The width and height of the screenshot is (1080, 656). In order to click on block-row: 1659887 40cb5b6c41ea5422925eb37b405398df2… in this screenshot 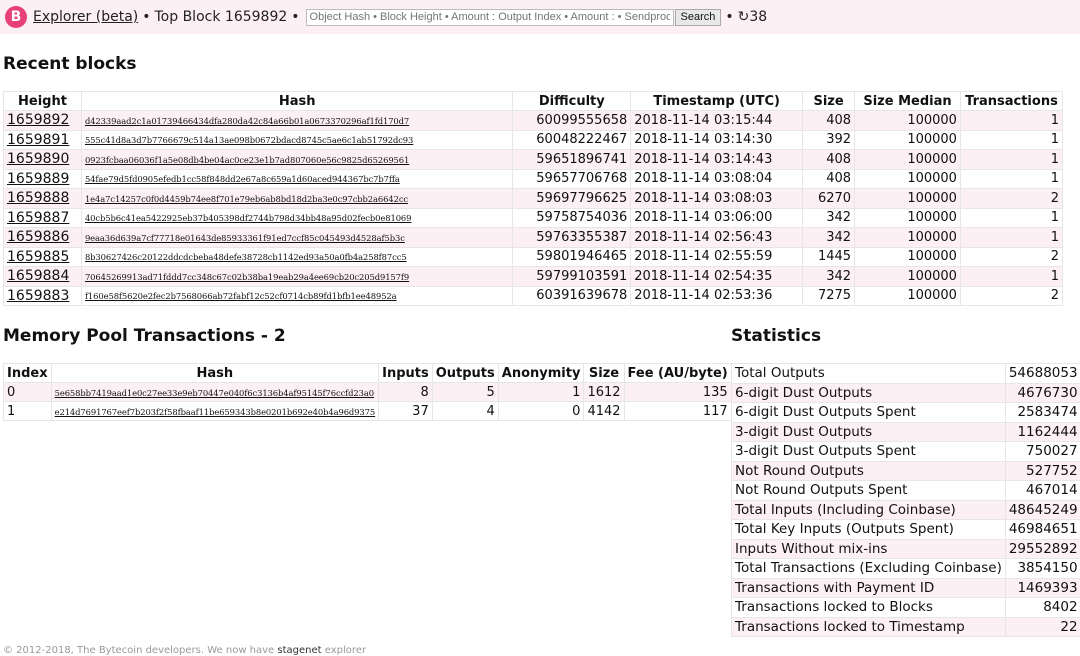, I will do `click(533, 218)`.